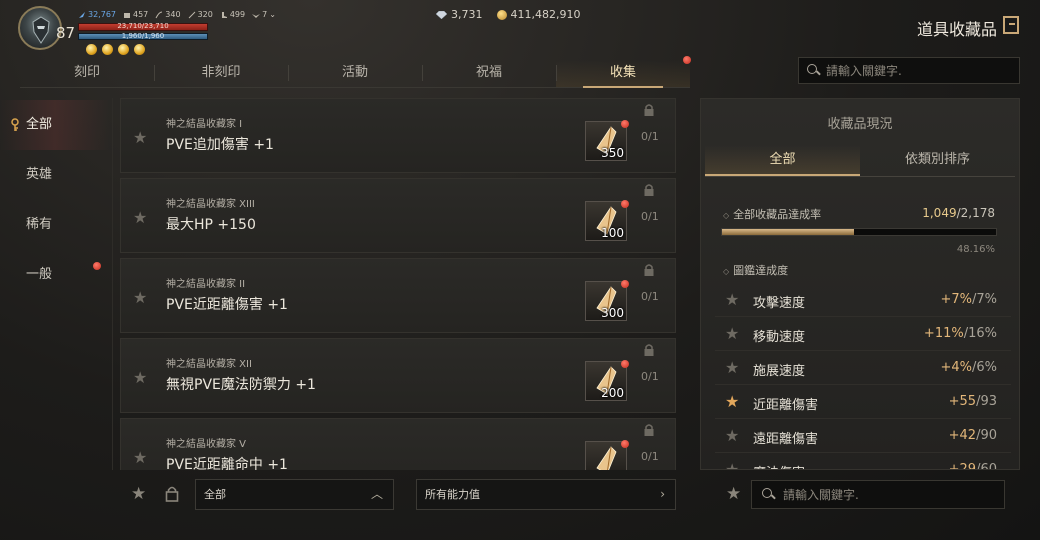  What do you see at coordinates (733, 494) in the screenshot?
I see `panel-favorites-star-icon: ★` at bounding box center [733, 494].